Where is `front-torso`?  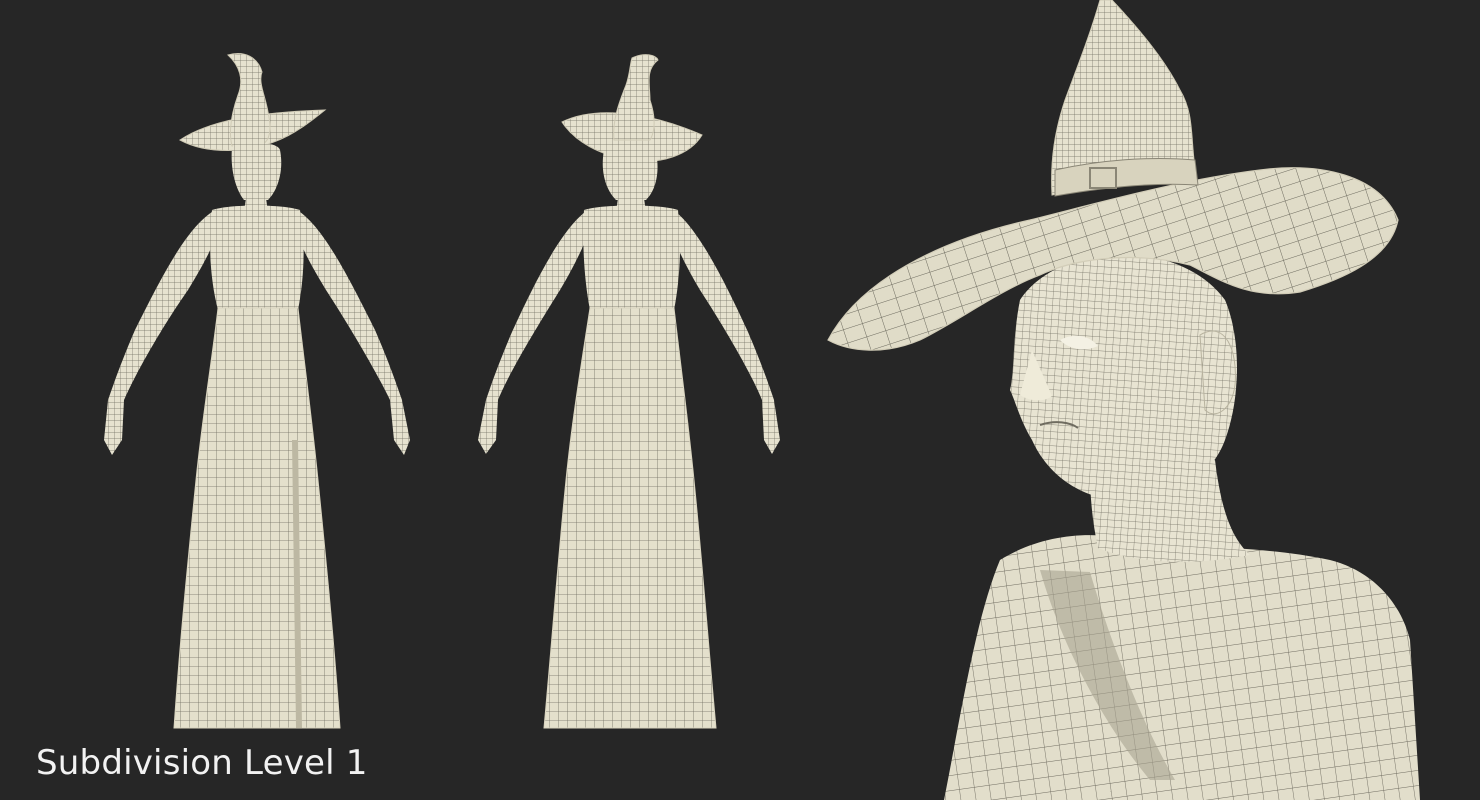 front-torso is located at coordinates (257, 257).